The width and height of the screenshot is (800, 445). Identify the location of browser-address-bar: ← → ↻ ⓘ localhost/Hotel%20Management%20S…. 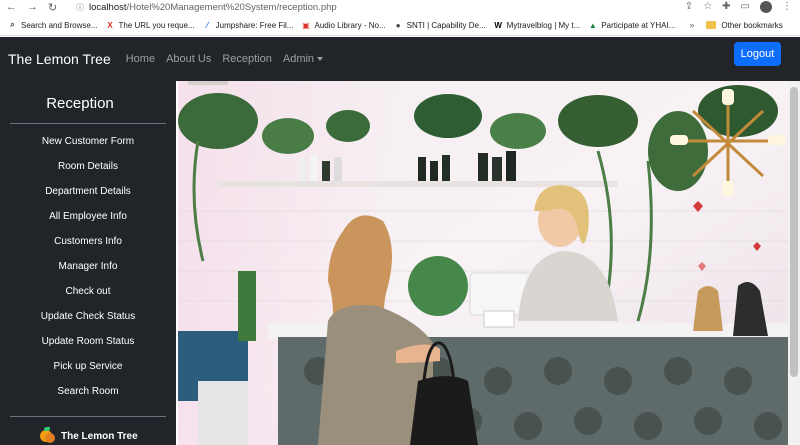
(400, 7).